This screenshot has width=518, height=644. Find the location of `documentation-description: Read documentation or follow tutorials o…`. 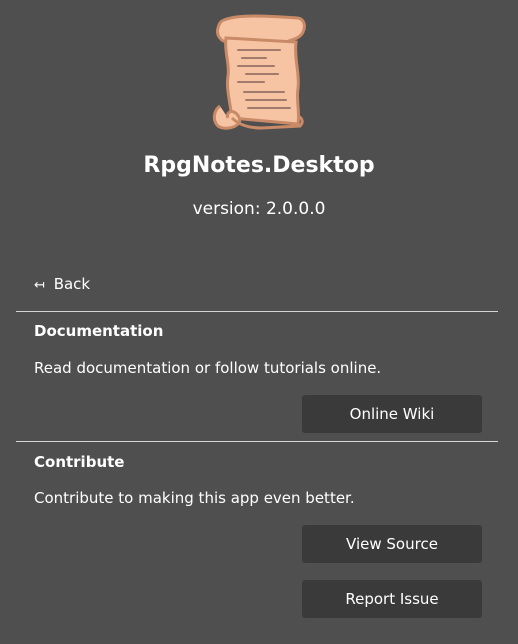

documentation-description: Read documentation or follow tutorials o… is located at coordinates (208, 368).